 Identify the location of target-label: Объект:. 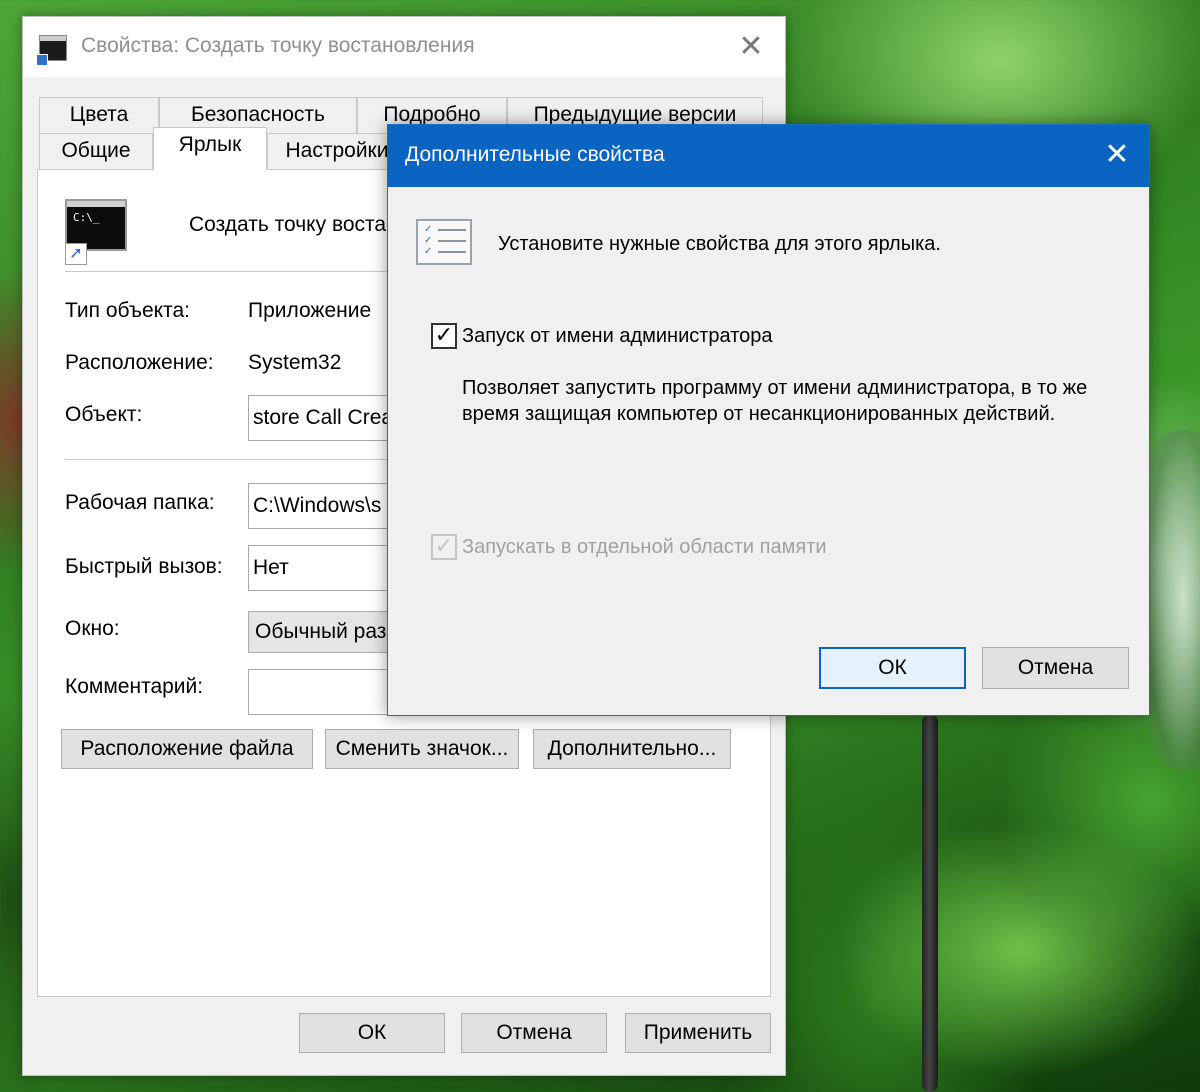
(104, 414).